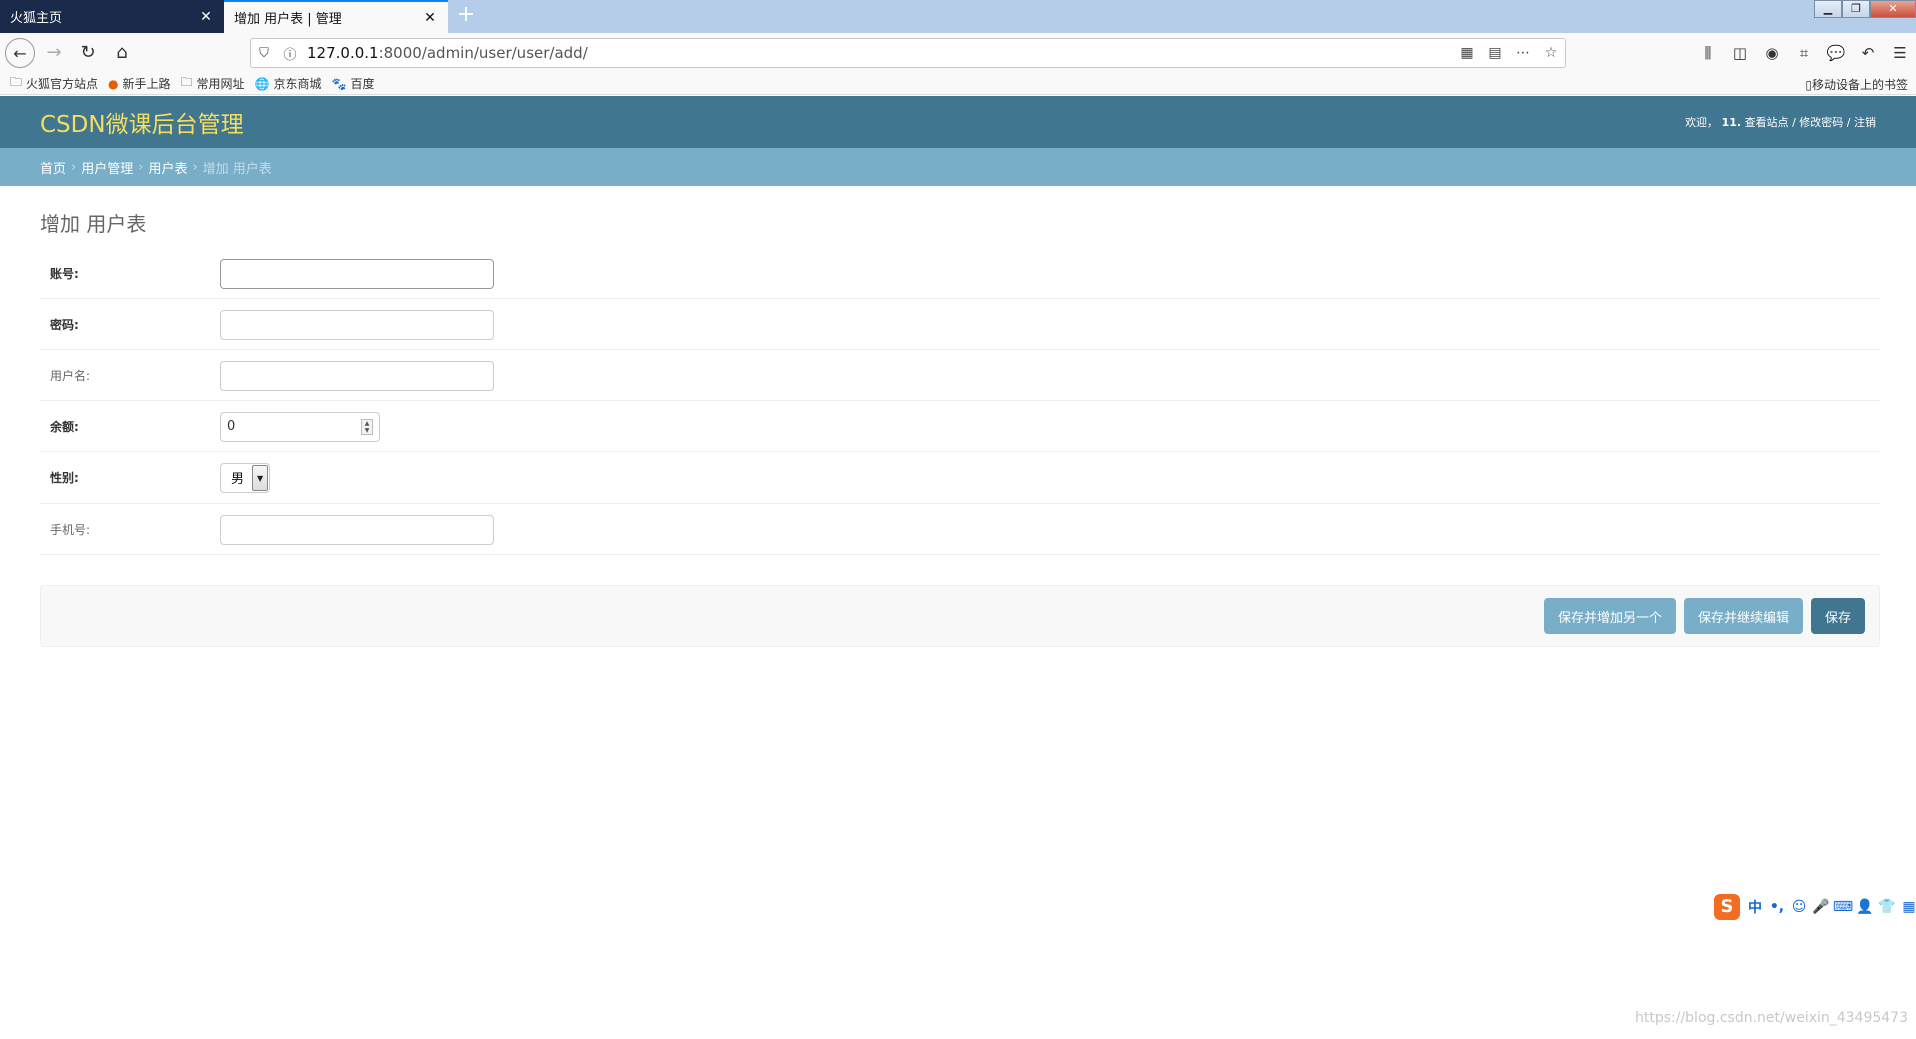 The image size is (1916, 1039). What do you see at coordinates (960, 273) in the screenshot?
I see `form-row-account: 账号:` at bounding box center [960, 273].